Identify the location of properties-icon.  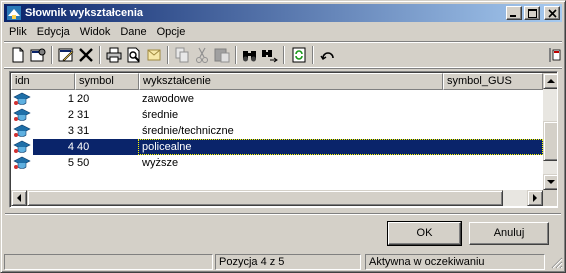
(38, 55).